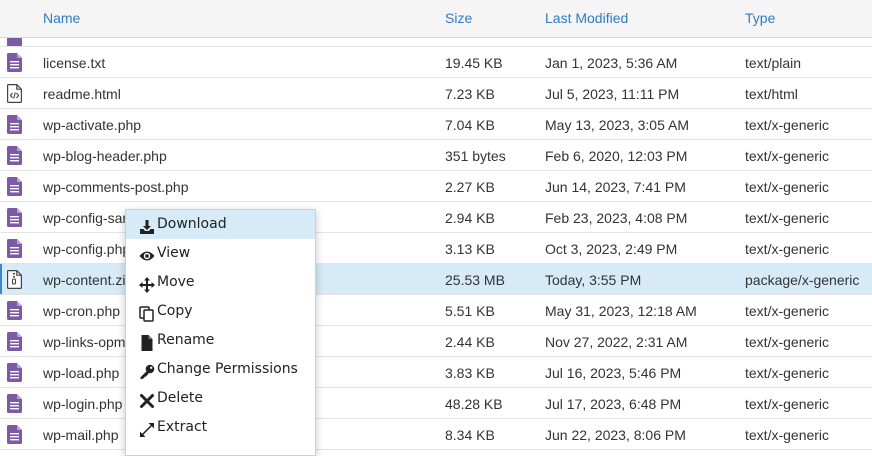 The image size is (872, 456). Describe the element at coordinates (147, 284) in the screenshot. I see `move-arrows-icon` at that location.